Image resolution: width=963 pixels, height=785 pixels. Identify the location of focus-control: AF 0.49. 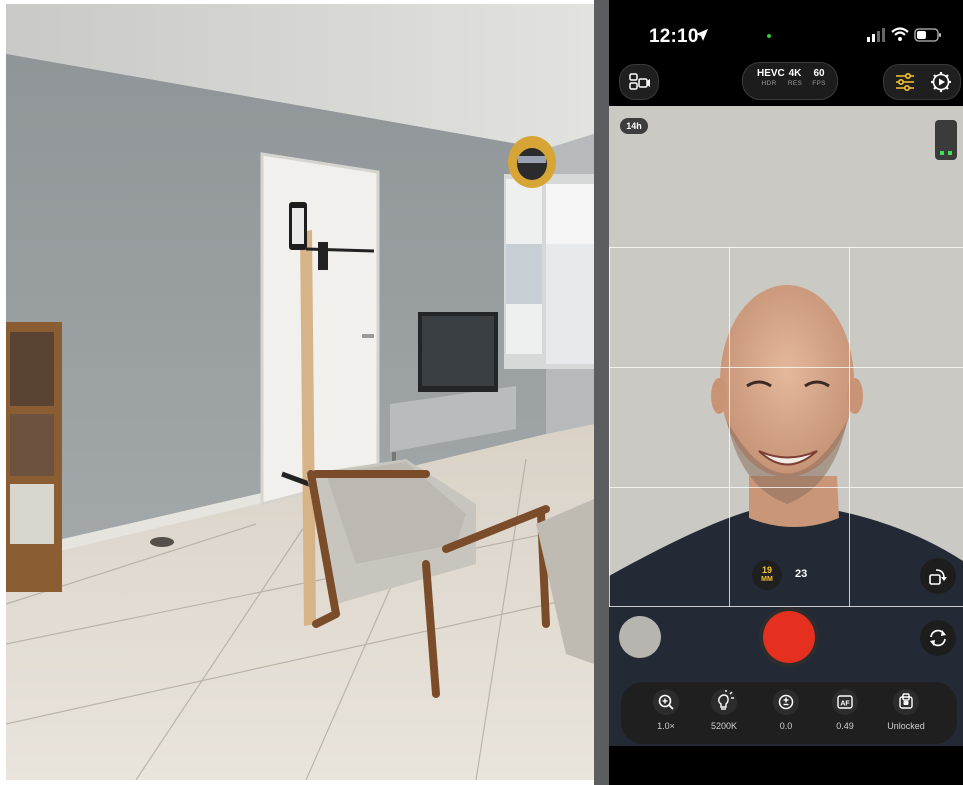
(845, 709).